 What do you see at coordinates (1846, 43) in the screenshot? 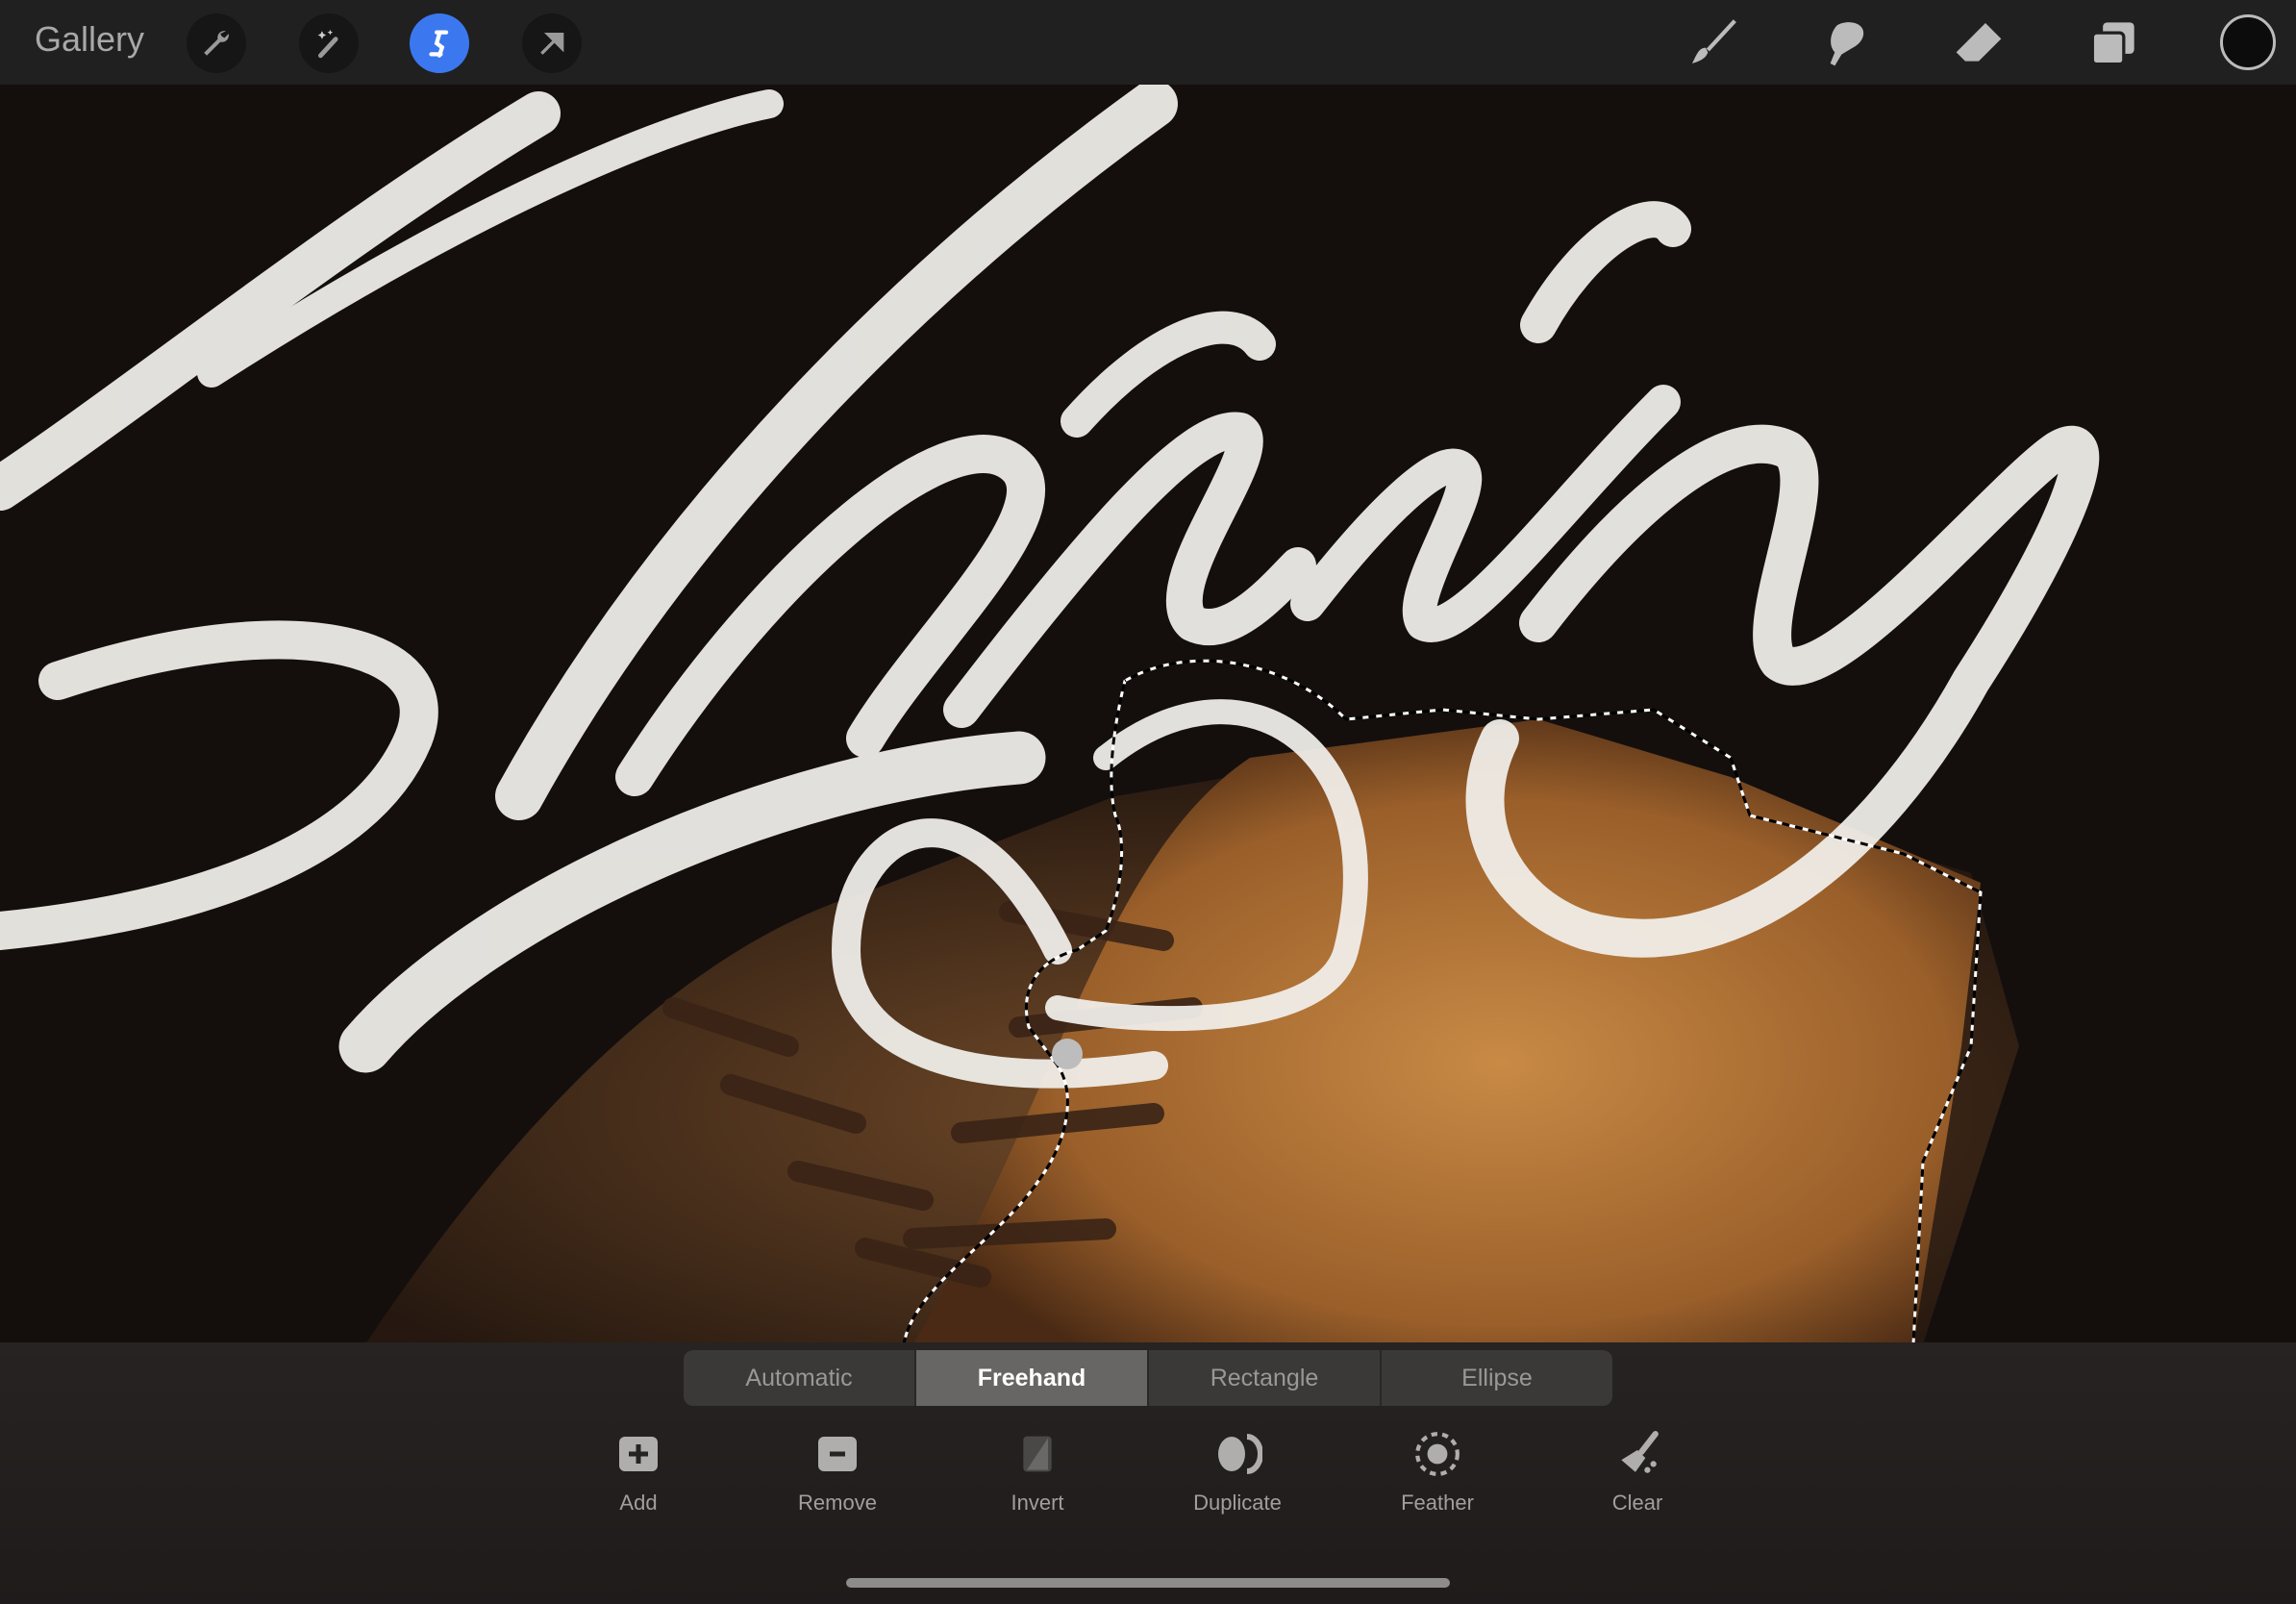
I see `smudge-icon` at bounding box center [1846, 43].